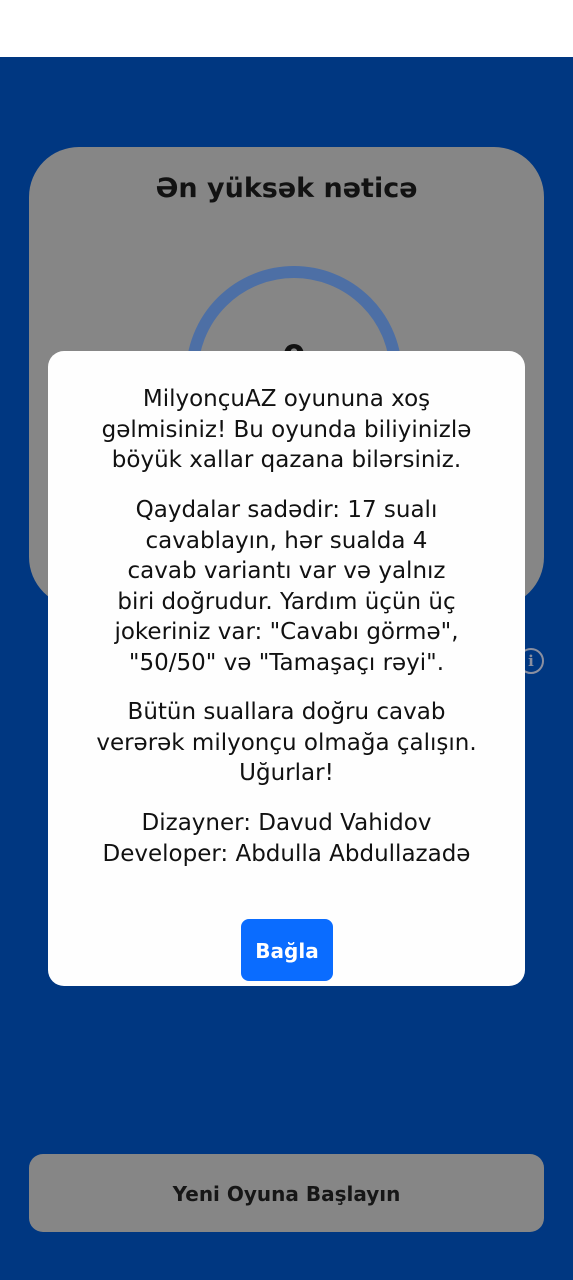 The height and width of the screenshot is (1280, 573). I want to click on dialog-text-line: "50/50" və "Tamaşaçı rəyi"., so click(286, 662).